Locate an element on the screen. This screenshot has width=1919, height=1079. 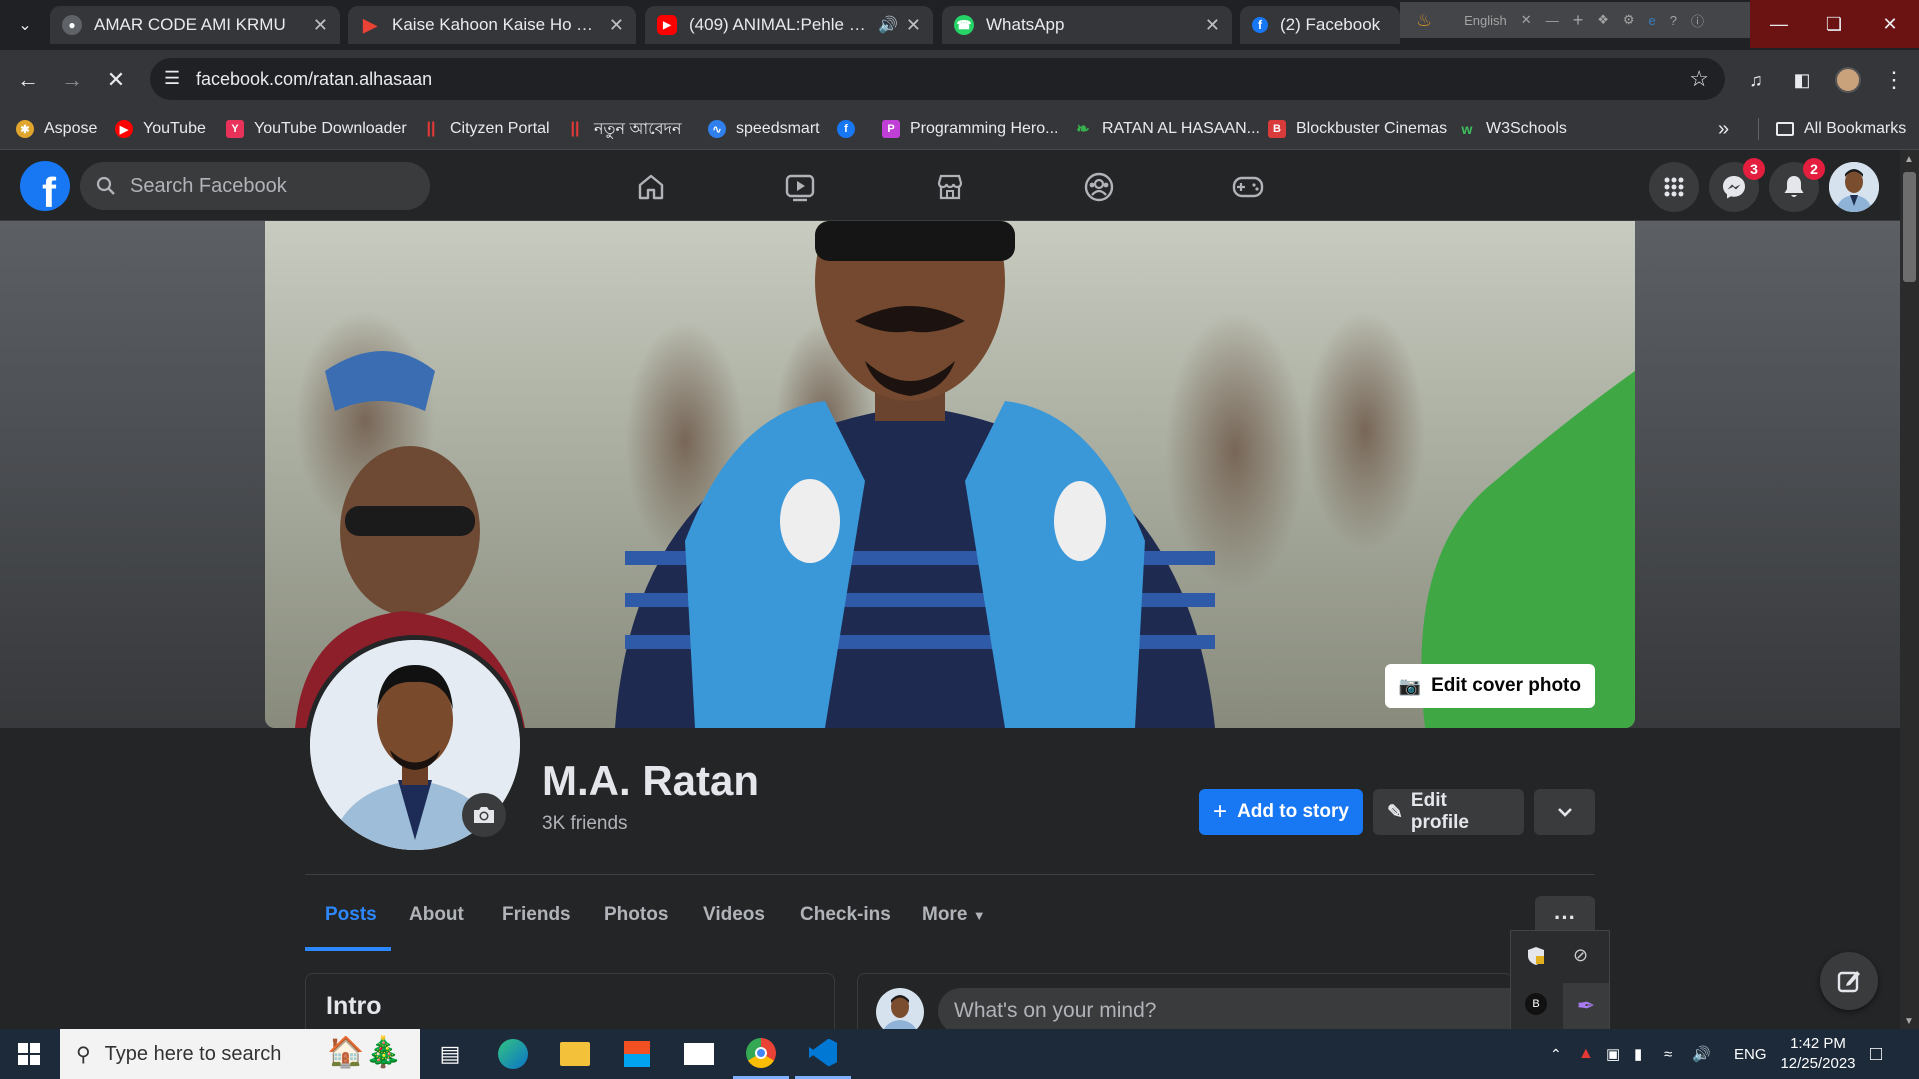
forward-arrow-icon: → is located at coordinates (72, 80).